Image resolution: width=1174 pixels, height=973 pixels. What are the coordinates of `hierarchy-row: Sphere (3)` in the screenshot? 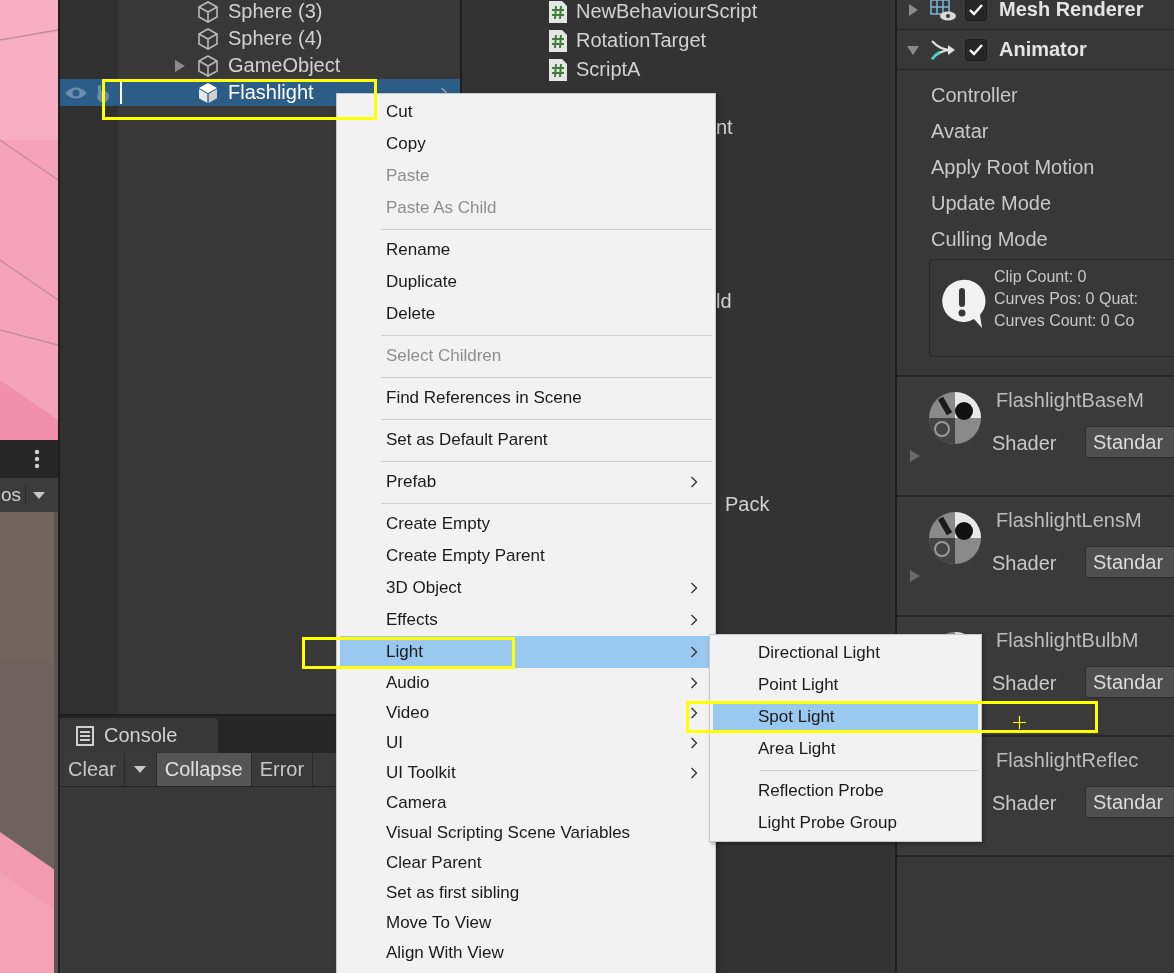 It's located at (260, 12).